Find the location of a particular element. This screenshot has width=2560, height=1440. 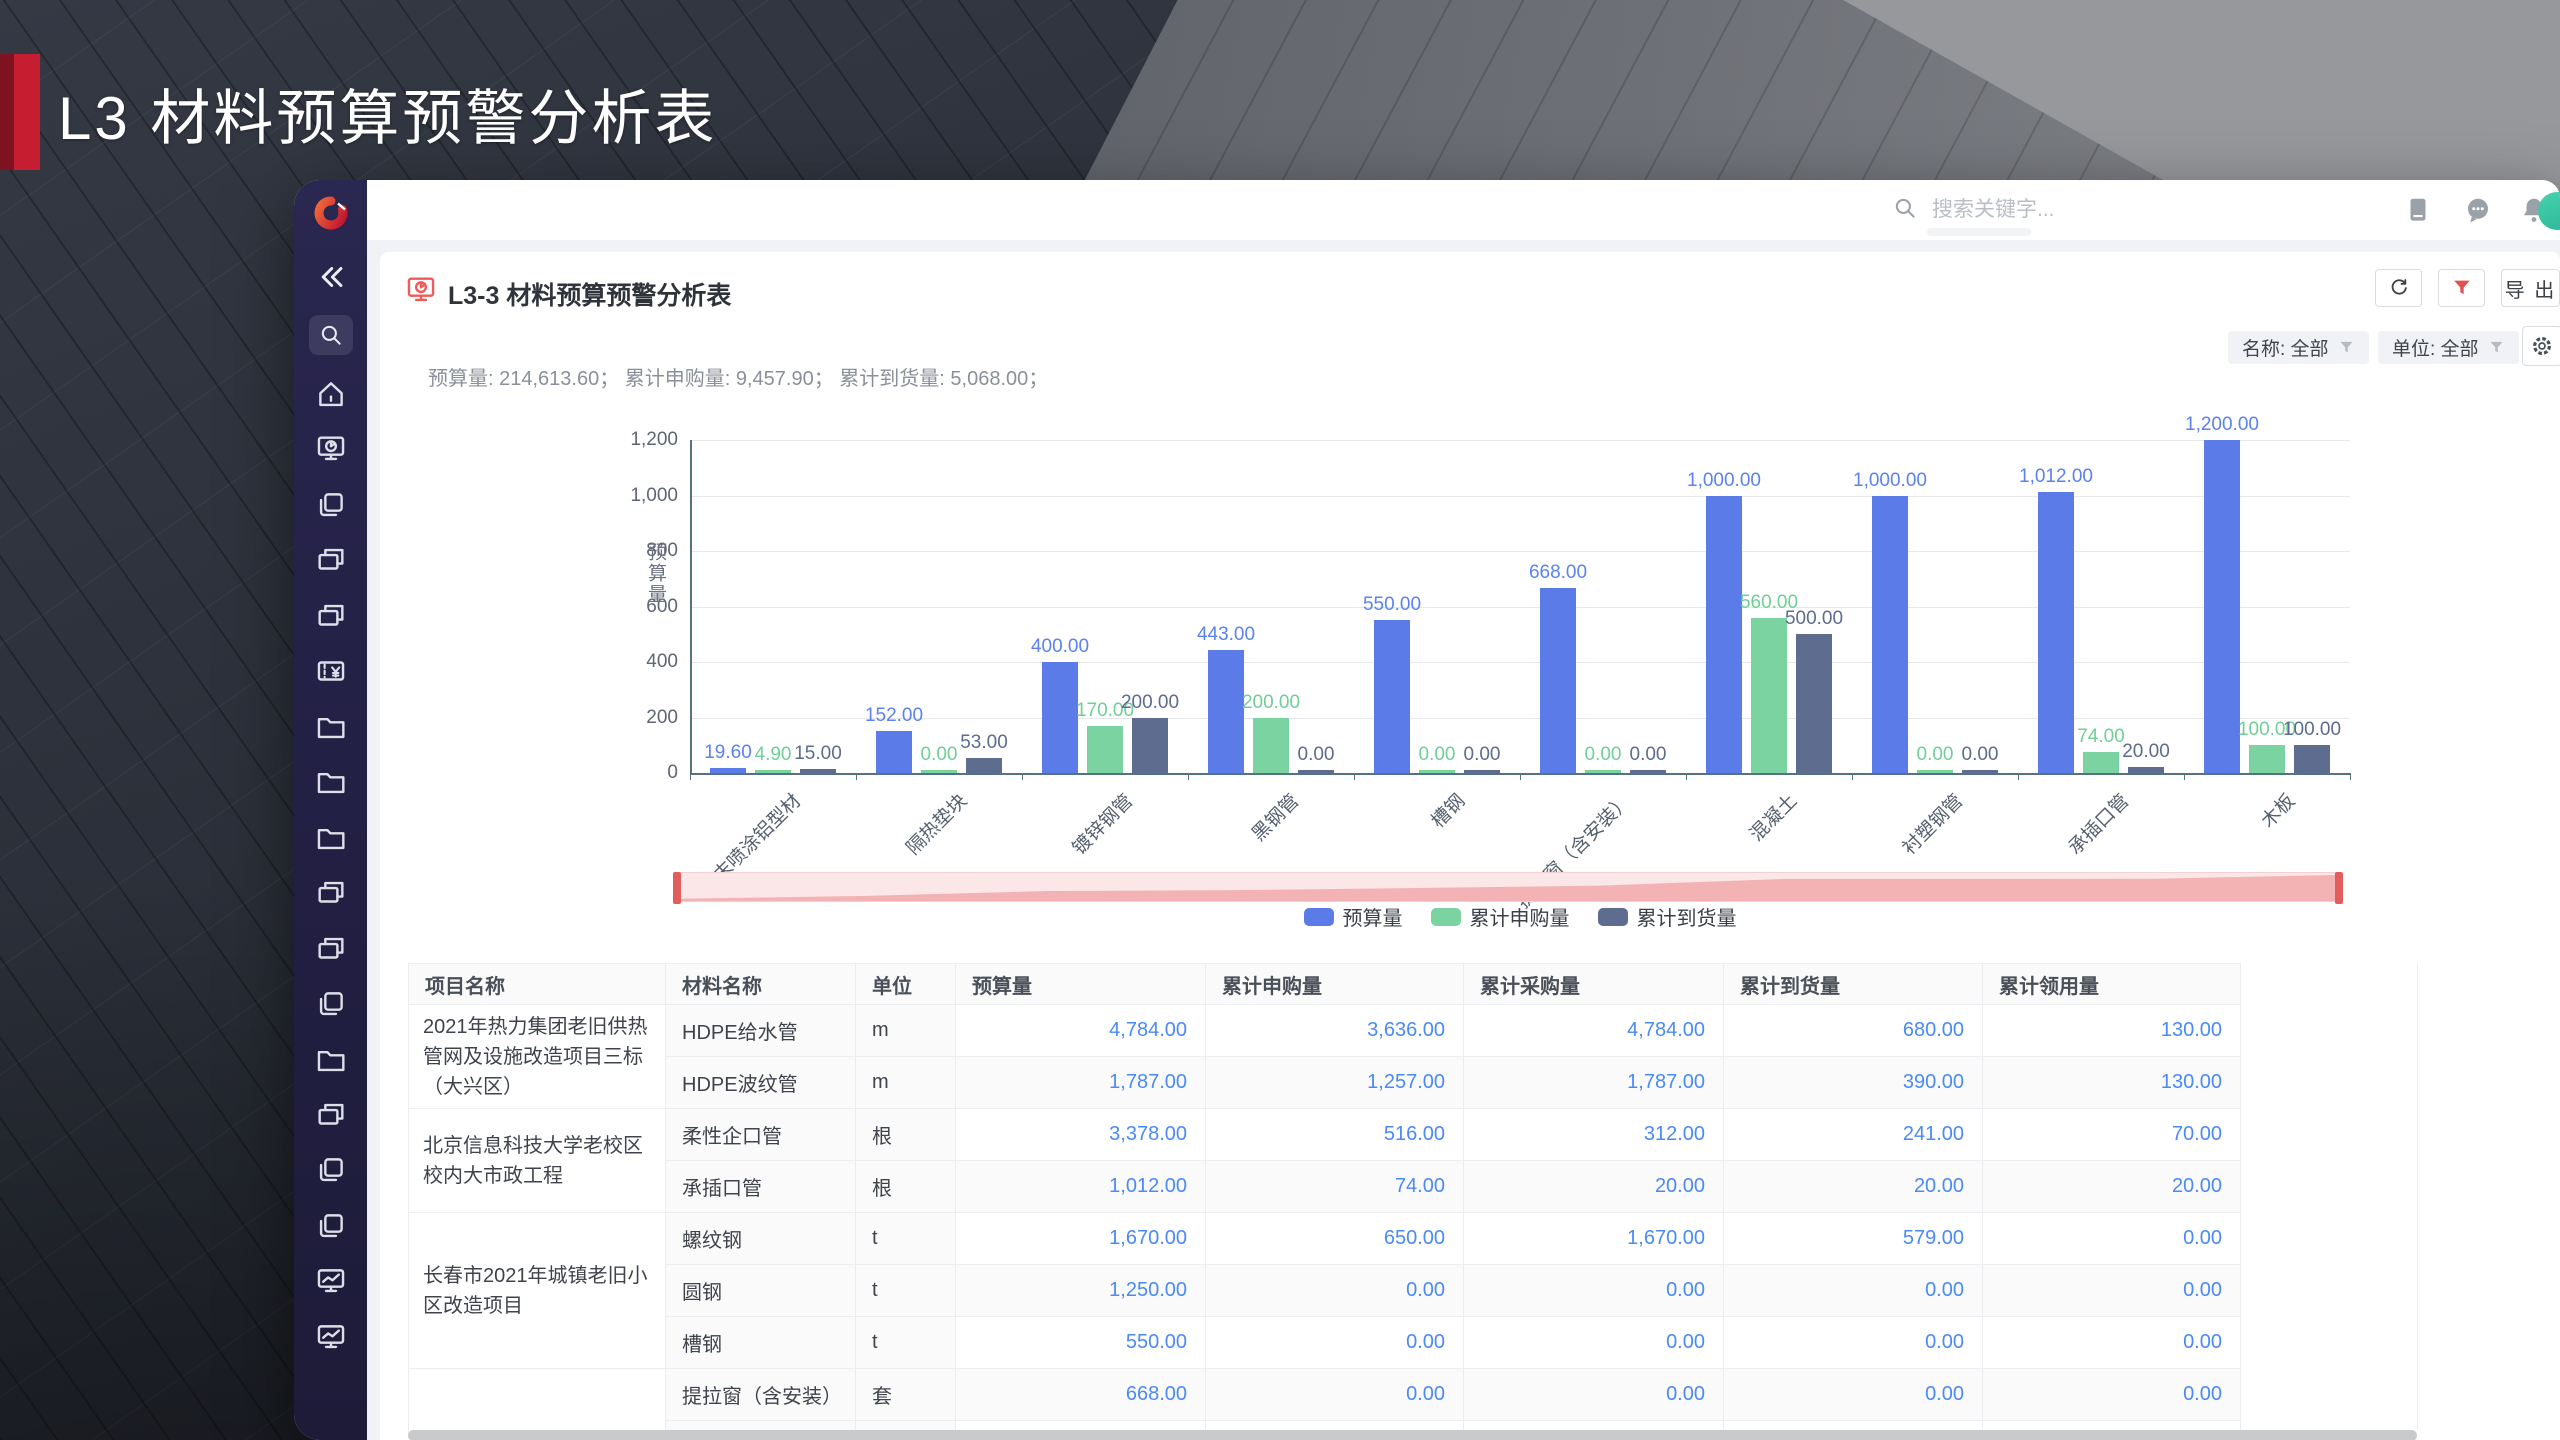

value-cell: 4,784.00 is located at coordinates (1593, 1030).